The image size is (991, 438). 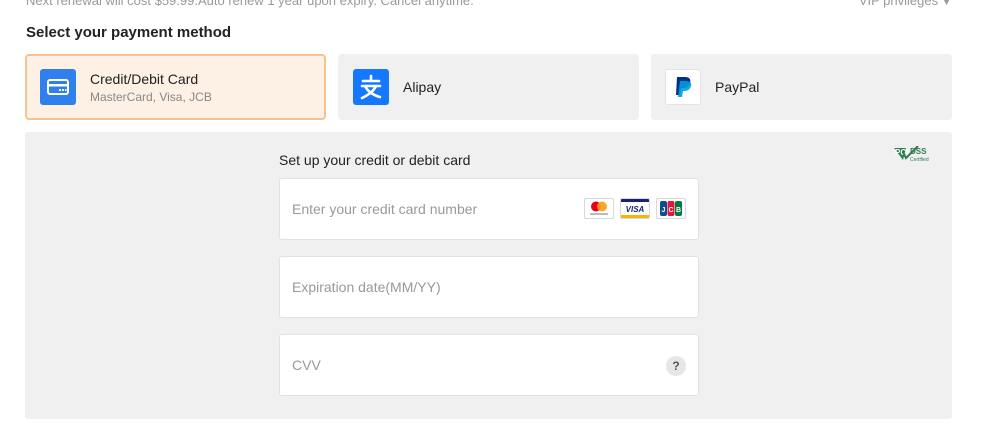 What do you see at coordinates (801, 87) in the screenshot?
I see `payment-method-paypal: PayPal` at bounding box center [801, 87].